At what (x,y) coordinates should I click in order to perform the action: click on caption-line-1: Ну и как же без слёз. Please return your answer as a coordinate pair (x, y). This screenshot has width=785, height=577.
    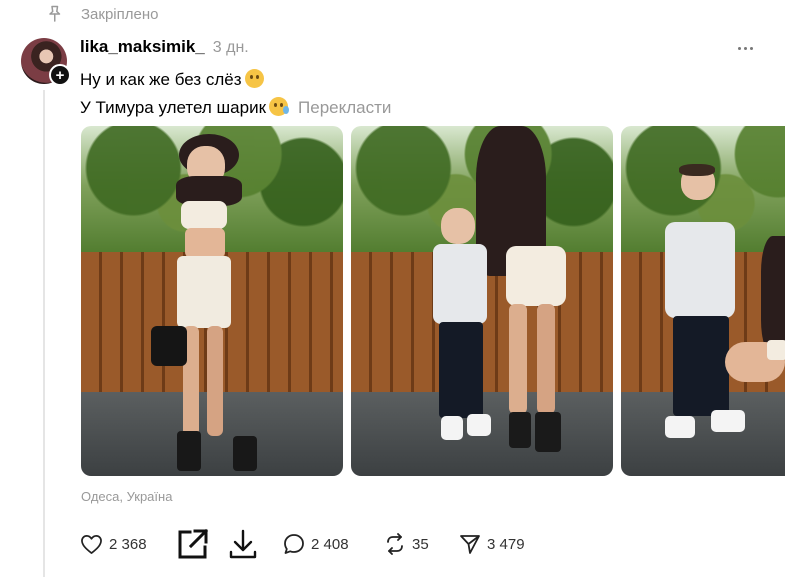
    Looking at the image, I should click on (235, 80).